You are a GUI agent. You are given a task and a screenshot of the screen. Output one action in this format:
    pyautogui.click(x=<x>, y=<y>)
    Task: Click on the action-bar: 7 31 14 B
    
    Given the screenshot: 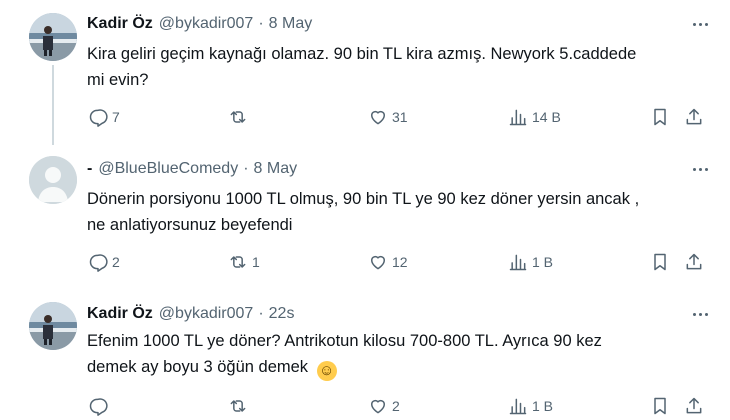 What is the action you would take?
    pyautogui.click(x=400, y=117)
    